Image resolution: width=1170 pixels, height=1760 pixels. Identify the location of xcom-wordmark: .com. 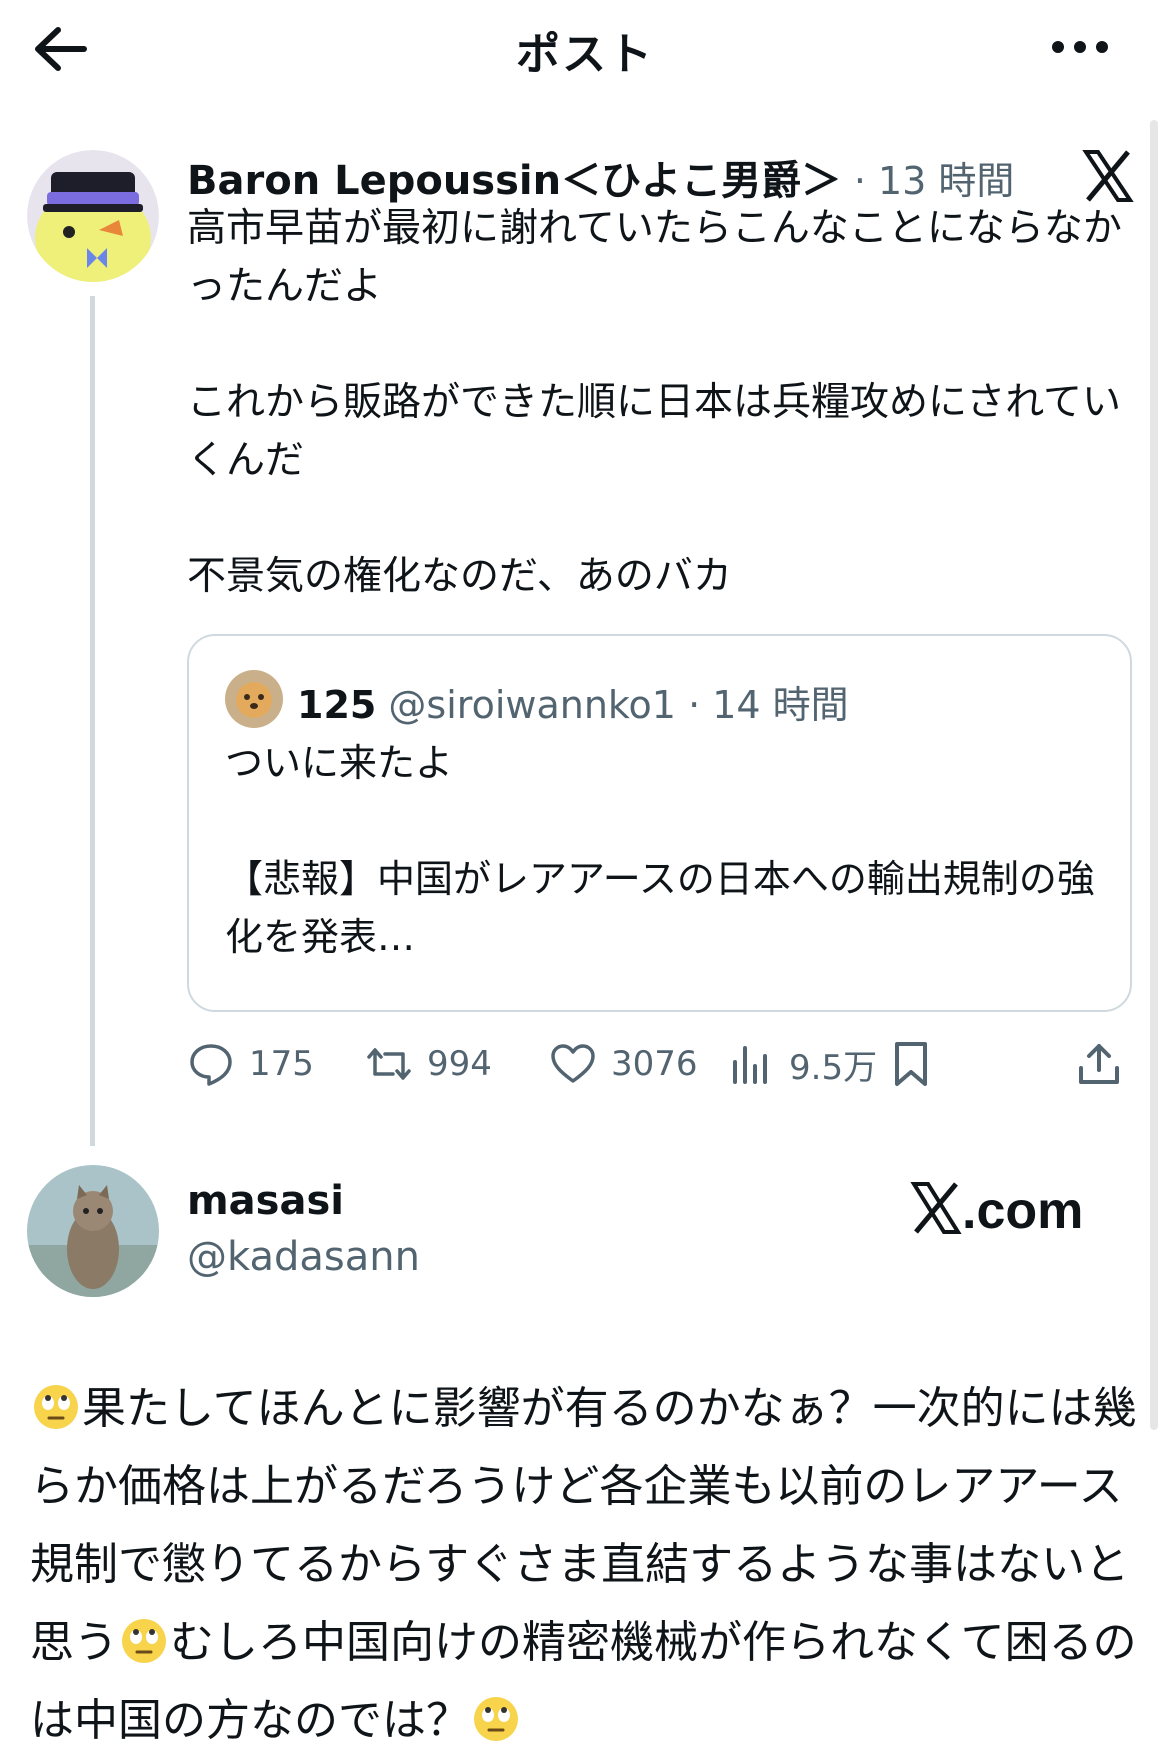
(1022, 1211).